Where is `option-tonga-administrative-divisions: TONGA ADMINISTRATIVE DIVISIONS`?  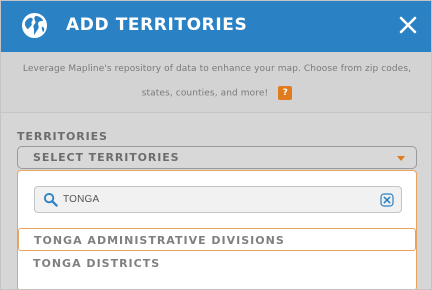
option-tonga-administrative-divisions: TONGA ADMINISTRATIVE DIVISIONS is located at coordinates (217, 239).